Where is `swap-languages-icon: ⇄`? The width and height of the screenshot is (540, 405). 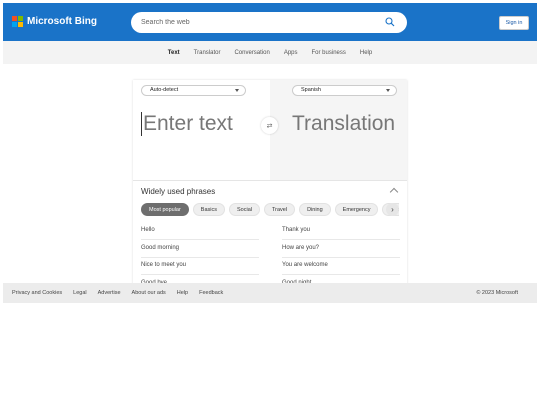
swap-languages-icon: ⇄ is located at coordinates (269, 125).